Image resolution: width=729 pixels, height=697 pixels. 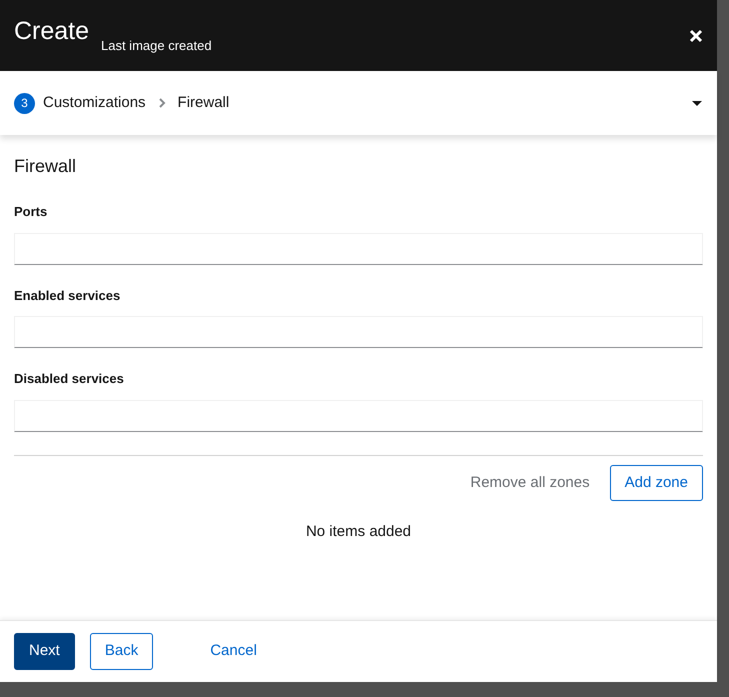 I want to click on breadcrumb-item: Firewall, so click(x=204, y=102).